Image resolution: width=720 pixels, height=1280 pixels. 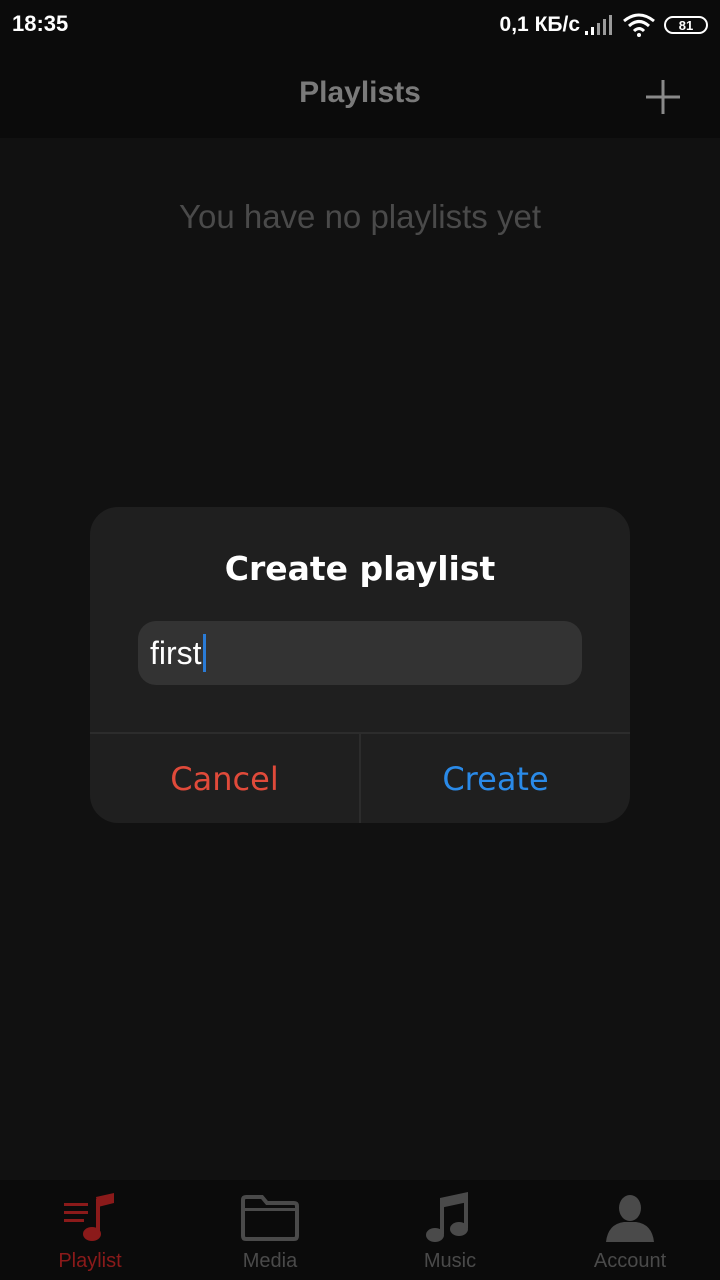 What do you see at coordinates (539, 24) in the screenshot?
I see `network-speed: 0,1 КБ/с` at bounding box center [539, 24].